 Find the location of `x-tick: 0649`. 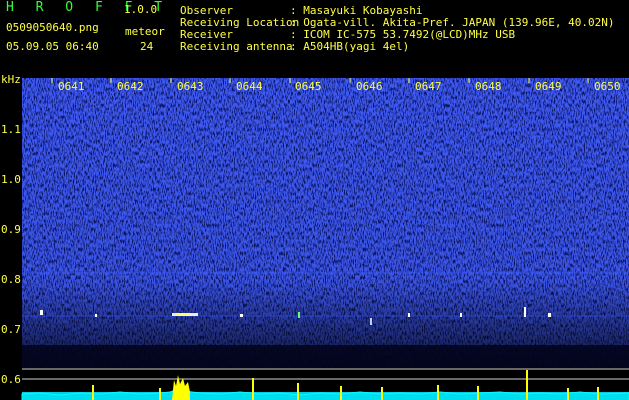

x-tick: 0649 is located at coordinates (548, 86).